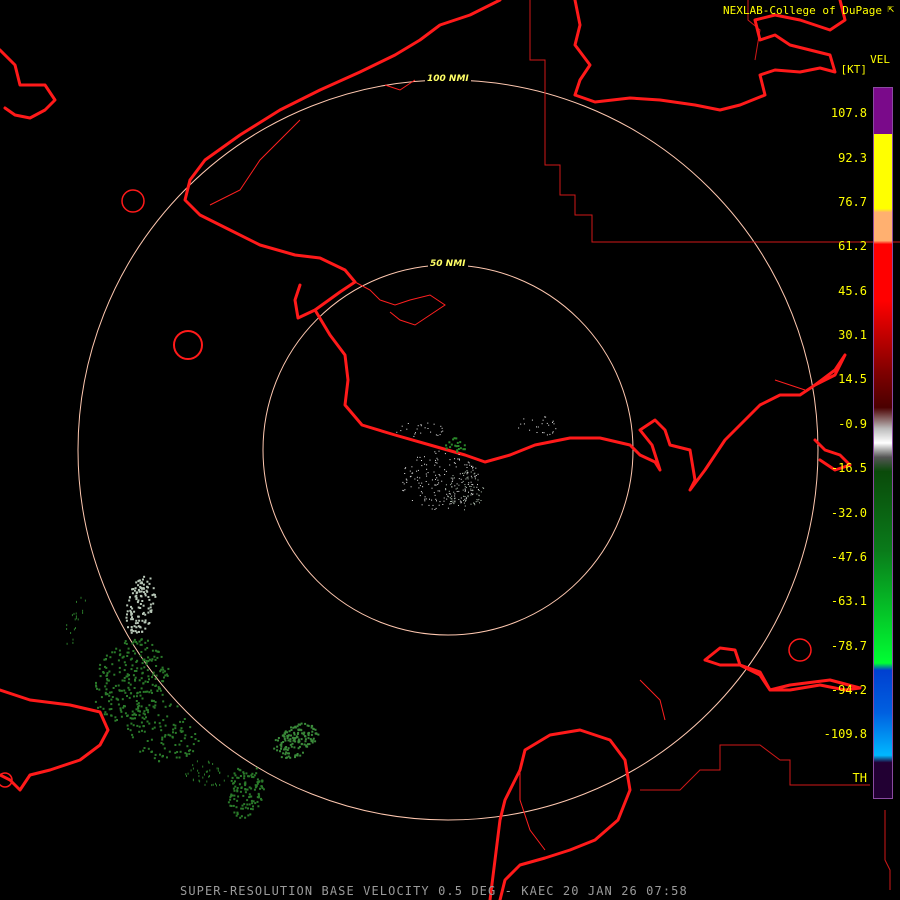  Describe the element at coordinates (880, 59) in the screenshot. I see `legend-product: VEL` at that location.